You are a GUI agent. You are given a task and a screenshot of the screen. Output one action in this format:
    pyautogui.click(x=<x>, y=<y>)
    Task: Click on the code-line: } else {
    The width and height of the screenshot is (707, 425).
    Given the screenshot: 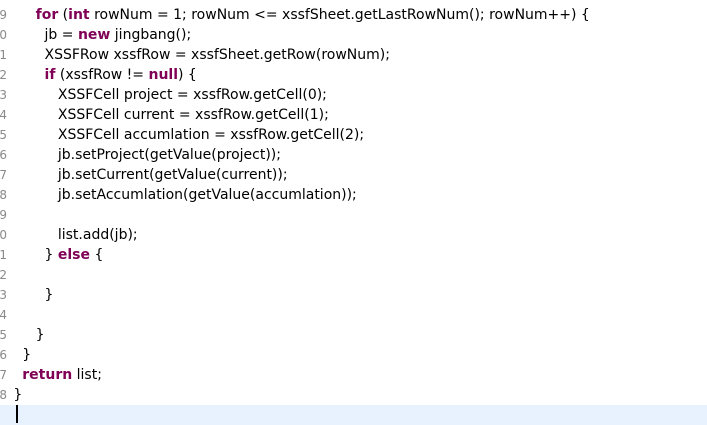 What is the action you would take?
    pyautogui.click(x=353, y=255)
    